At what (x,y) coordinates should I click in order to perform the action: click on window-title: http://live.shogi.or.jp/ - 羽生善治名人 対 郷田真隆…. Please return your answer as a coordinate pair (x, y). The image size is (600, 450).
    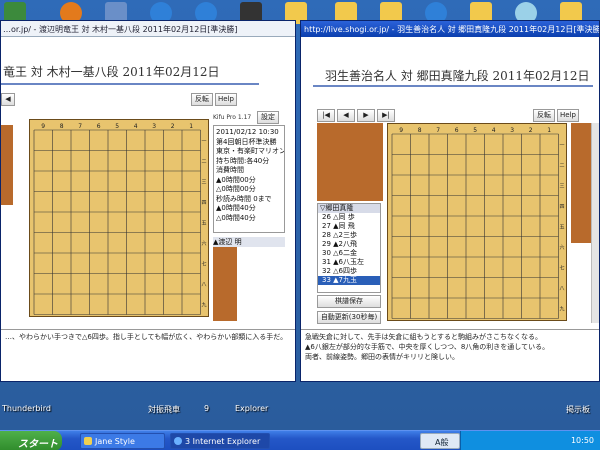
    Looking at the image, I should click on (451, 29).